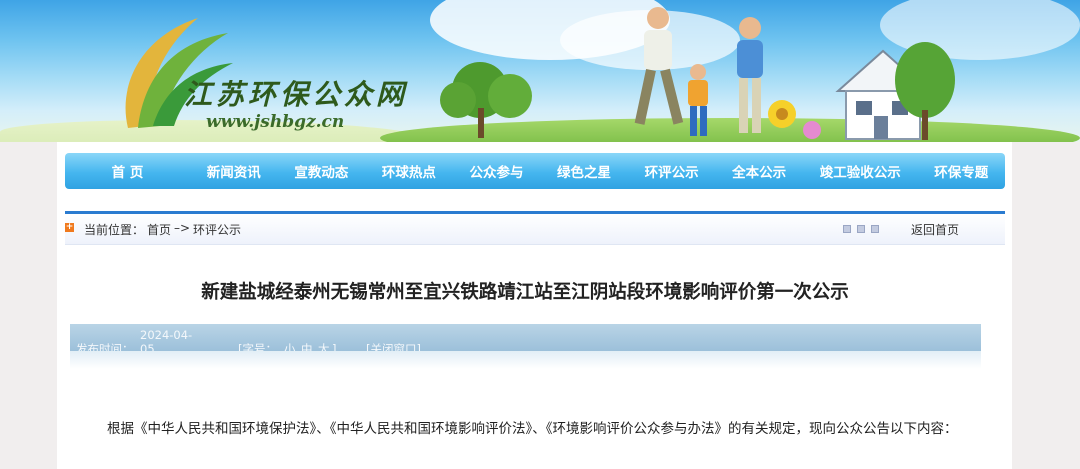  Describe the element at coordinates (159, 229) in the screenshot. I see `breadcrumb-home-link: 首页` at that location.